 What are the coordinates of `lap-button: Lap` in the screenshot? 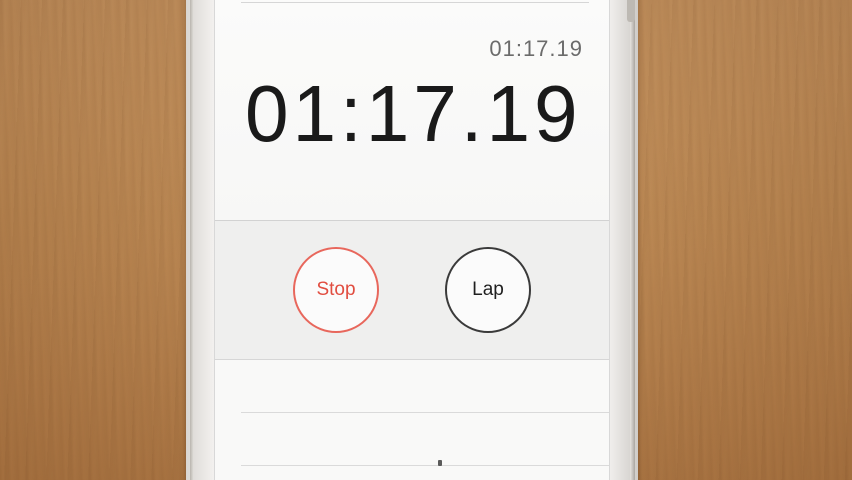 It's located at (488, 290).